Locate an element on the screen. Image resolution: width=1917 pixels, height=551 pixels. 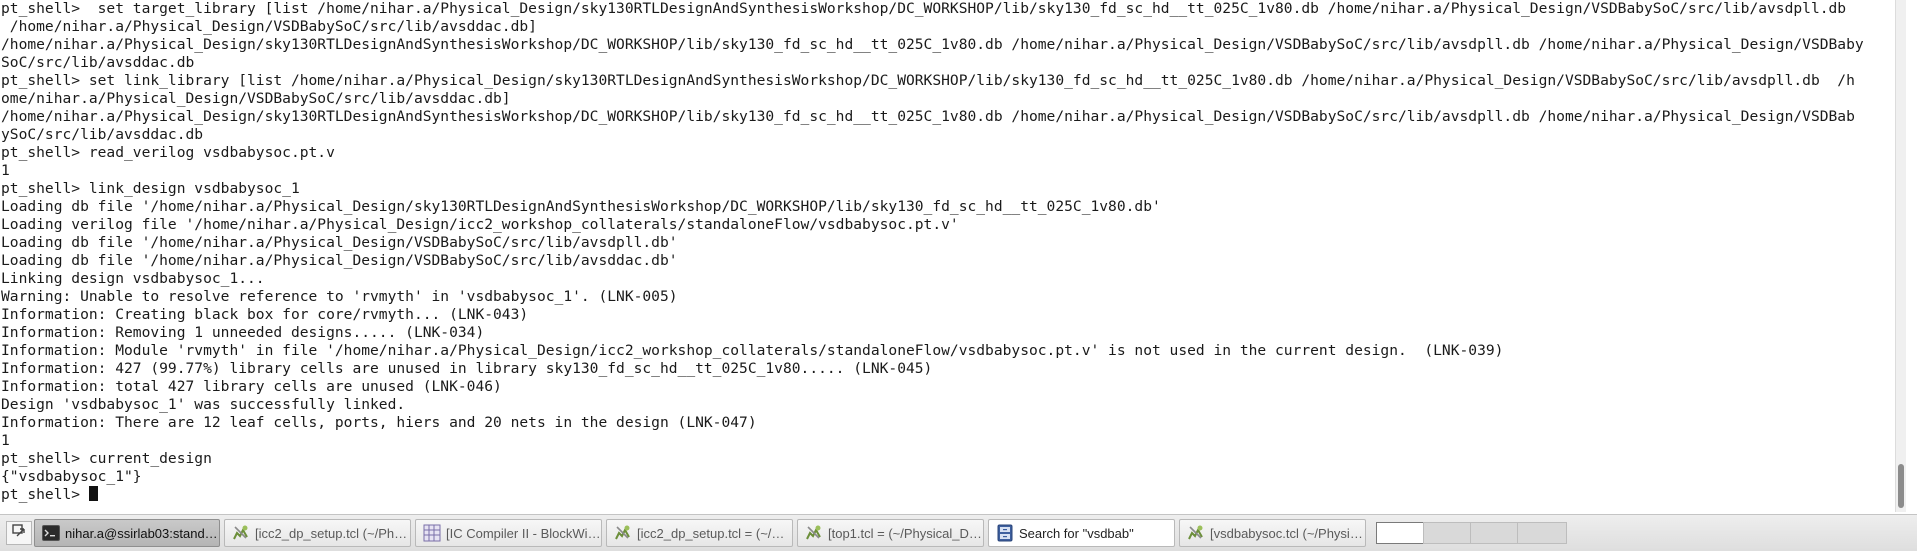
show-desktop-button is located at coordinates (19, 533).